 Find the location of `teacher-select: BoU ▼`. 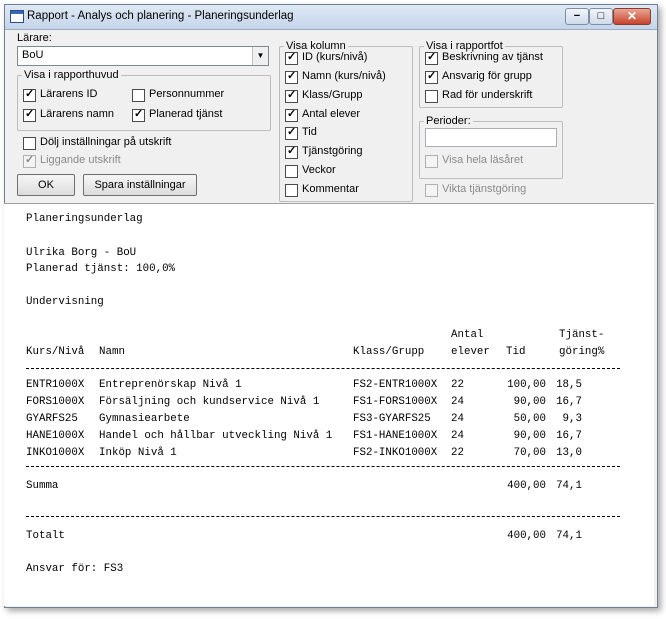

teacher-select: BoU ▼ is located at coordinates (143, 56).